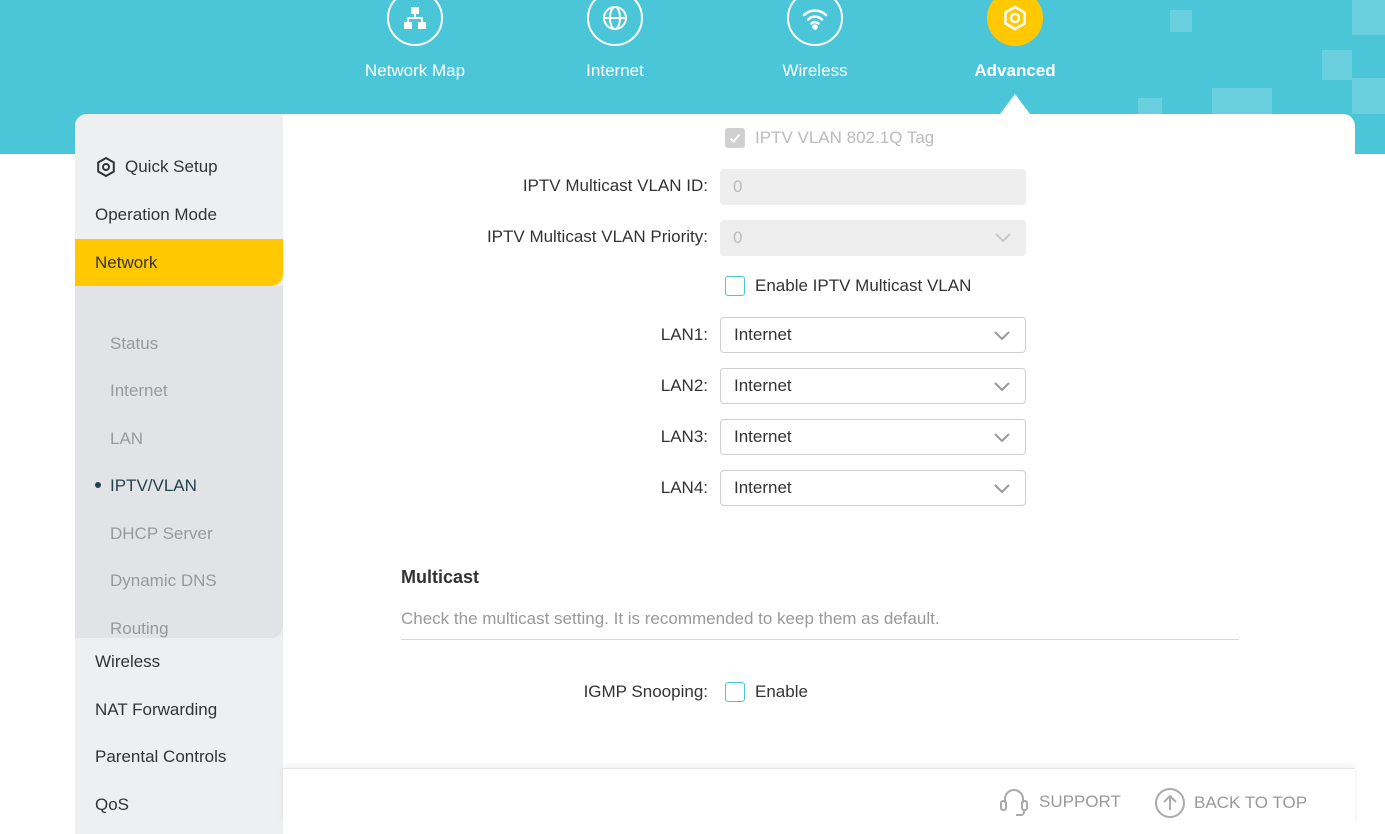 This screenshot has width=1385, height=834. What do you see at coordinates (873, 335) in the screenshot?
I see `lan1-select: Internet` at bounding box center [873, 335].